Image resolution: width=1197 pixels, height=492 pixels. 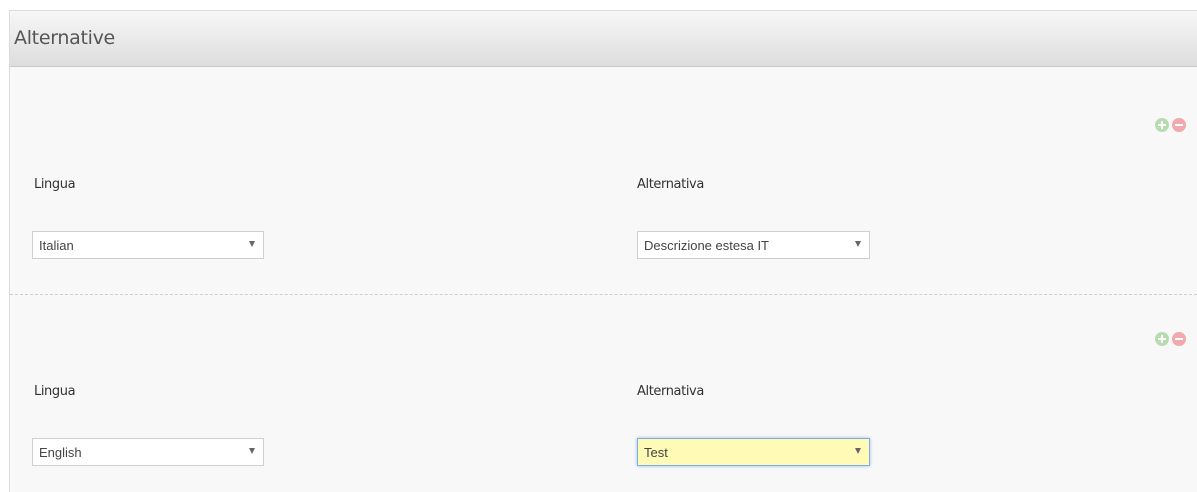 I want to click on panel-header: Alternative, so click(x=603, y=39).